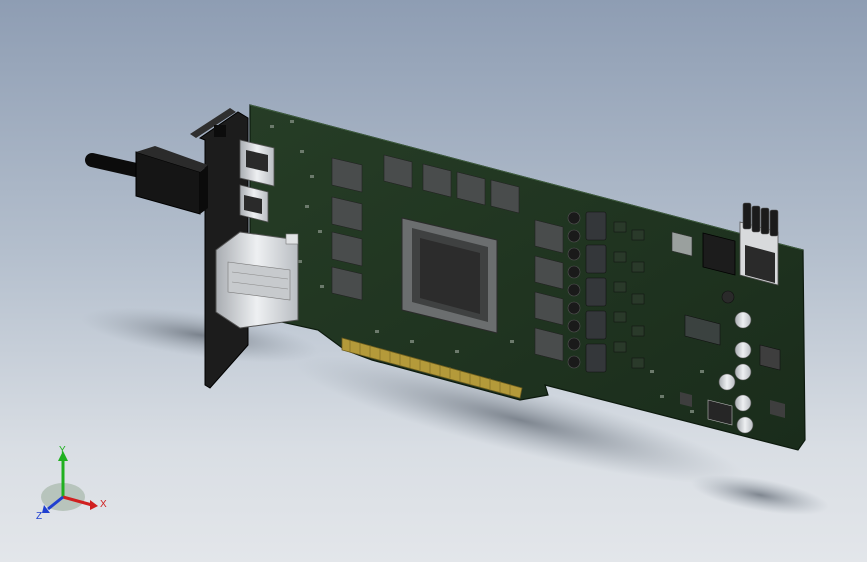 This screenshot has height=562, width=867. I want to click on dvi-port, so click(257, 280).